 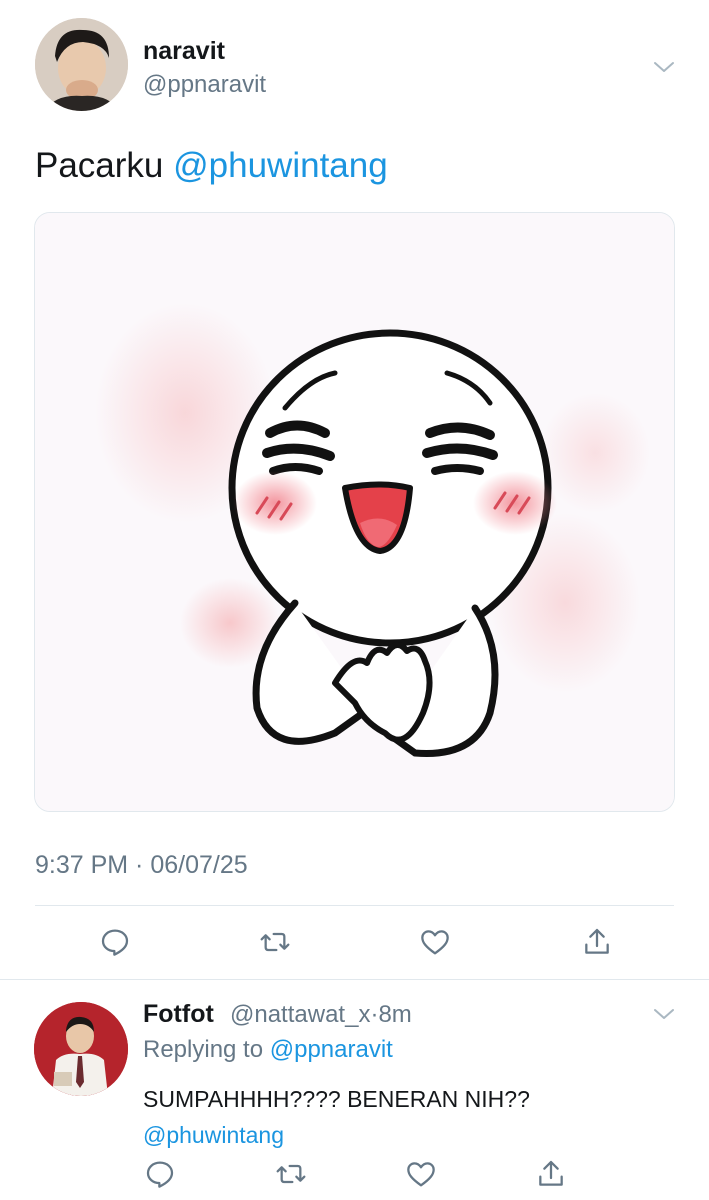 I want to click on reply-text: SUMPAHHHH???? BENERAN NIH?? @phuwintang, so click(x=336, y=1117).